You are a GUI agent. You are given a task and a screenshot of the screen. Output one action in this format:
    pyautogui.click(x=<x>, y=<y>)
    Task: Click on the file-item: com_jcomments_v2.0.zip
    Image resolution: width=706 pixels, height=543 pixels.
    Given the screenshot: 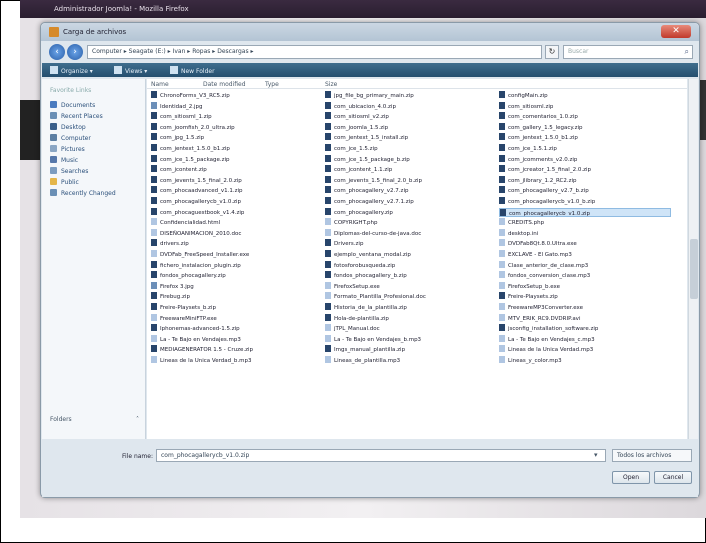 What is the action you would take?
    pyautogui.click(x=585, y=159)
    